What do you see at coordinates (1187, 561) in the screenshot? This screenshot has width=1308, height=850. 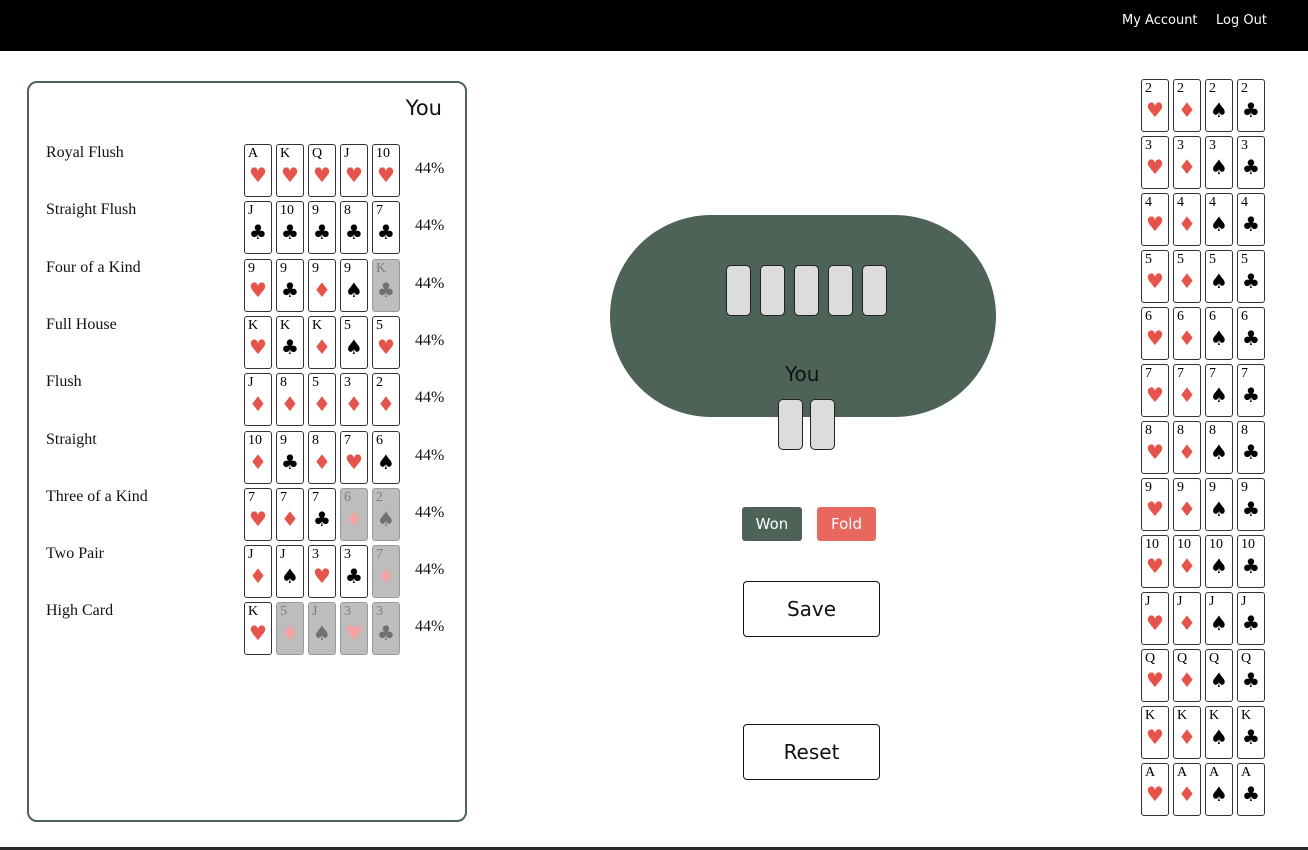 I see `deck-card-10-diamonds: 10 ♦` at bounding box center [1187, 561].